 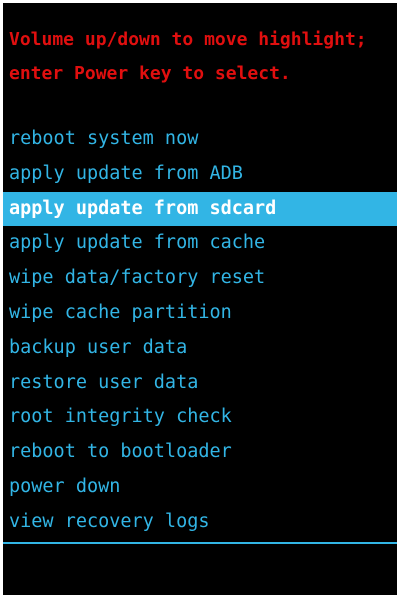 I want to click on menu-item-wipe-data-factory-reset: wipe data/factory reset, so click(x=200, y=278).